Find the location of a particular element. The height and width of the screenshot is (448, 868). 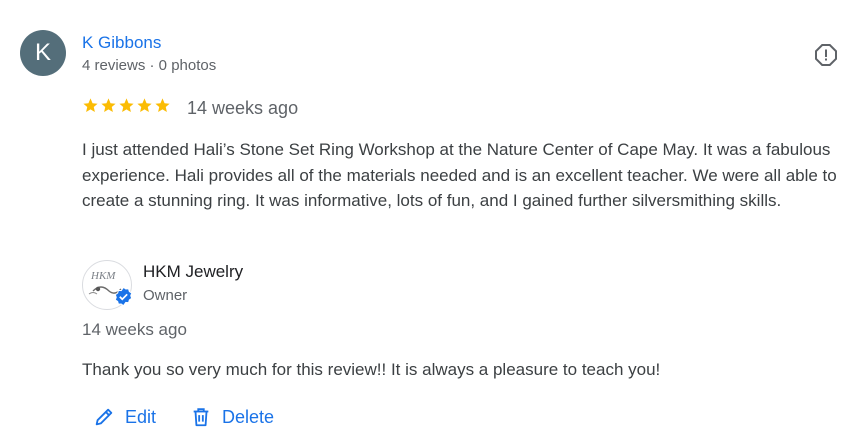

edit-reply-button: Edit is located at coordinates (124, 417).